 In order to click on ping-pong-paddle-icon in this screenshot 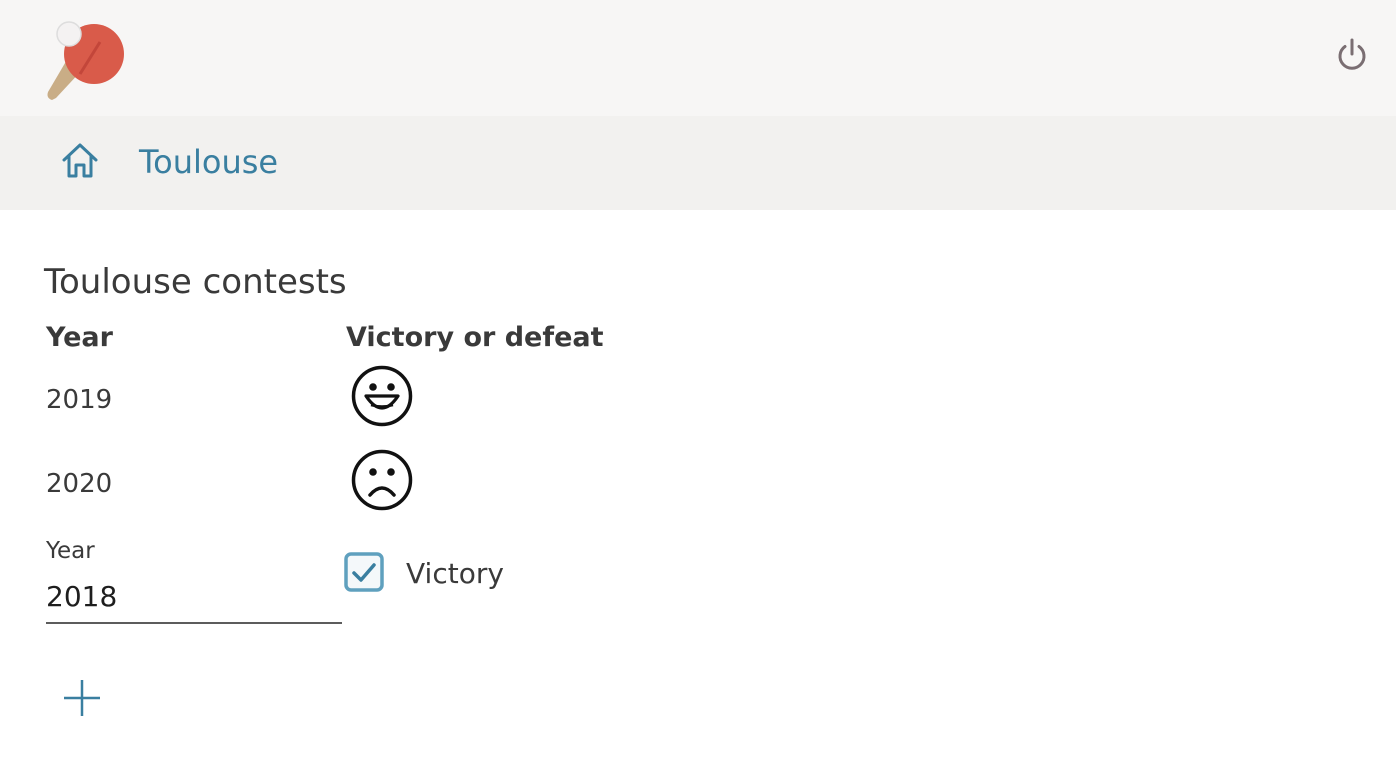, I will do `click(85, 60)`.